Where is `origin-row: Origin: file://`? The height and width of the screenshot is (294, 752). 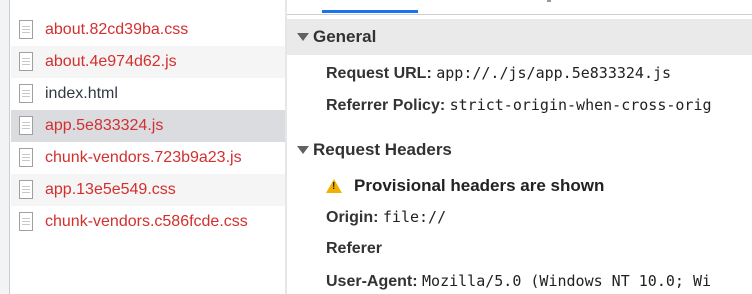
origin-row: Origin: file:// is located at coordinates (386, 217).